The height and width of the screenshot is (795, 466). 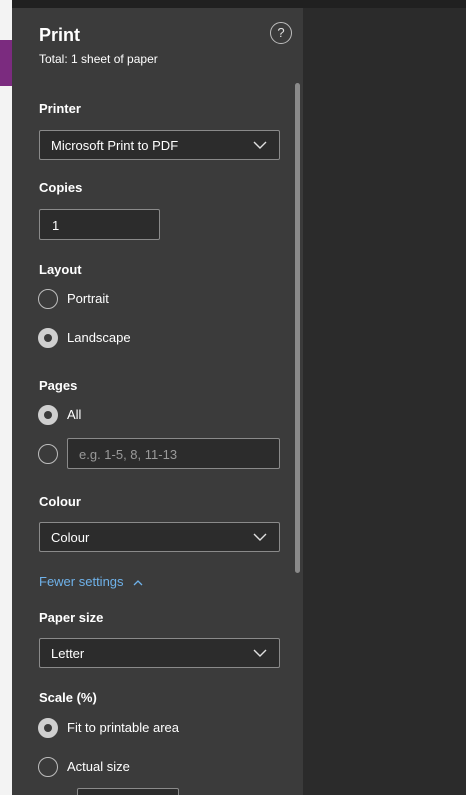 I want to click on paper-size-label: Paper size, so click(x=71, y=617).